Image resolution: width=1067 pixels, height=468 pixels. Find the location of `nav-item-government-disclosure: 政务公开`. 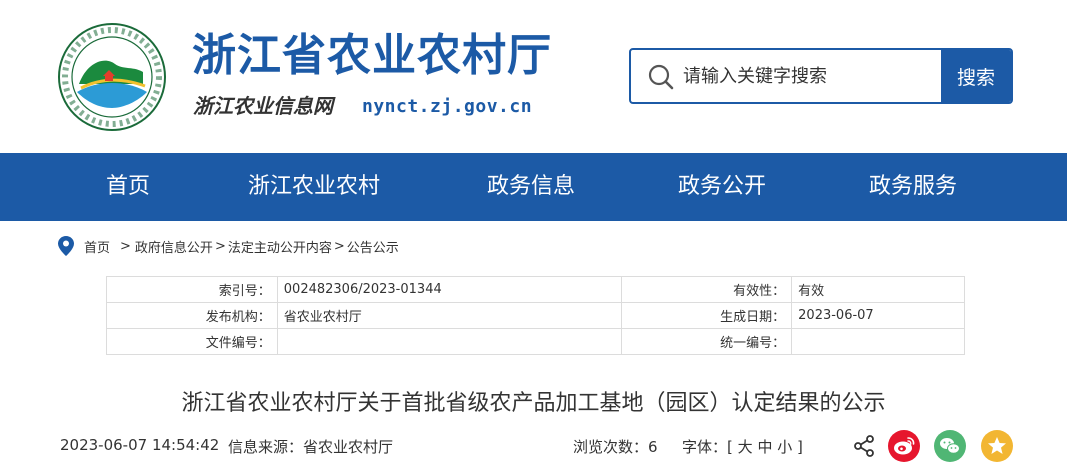

nav-item-government-disclosure: 政务公开 is located at coordinates (722, 187).